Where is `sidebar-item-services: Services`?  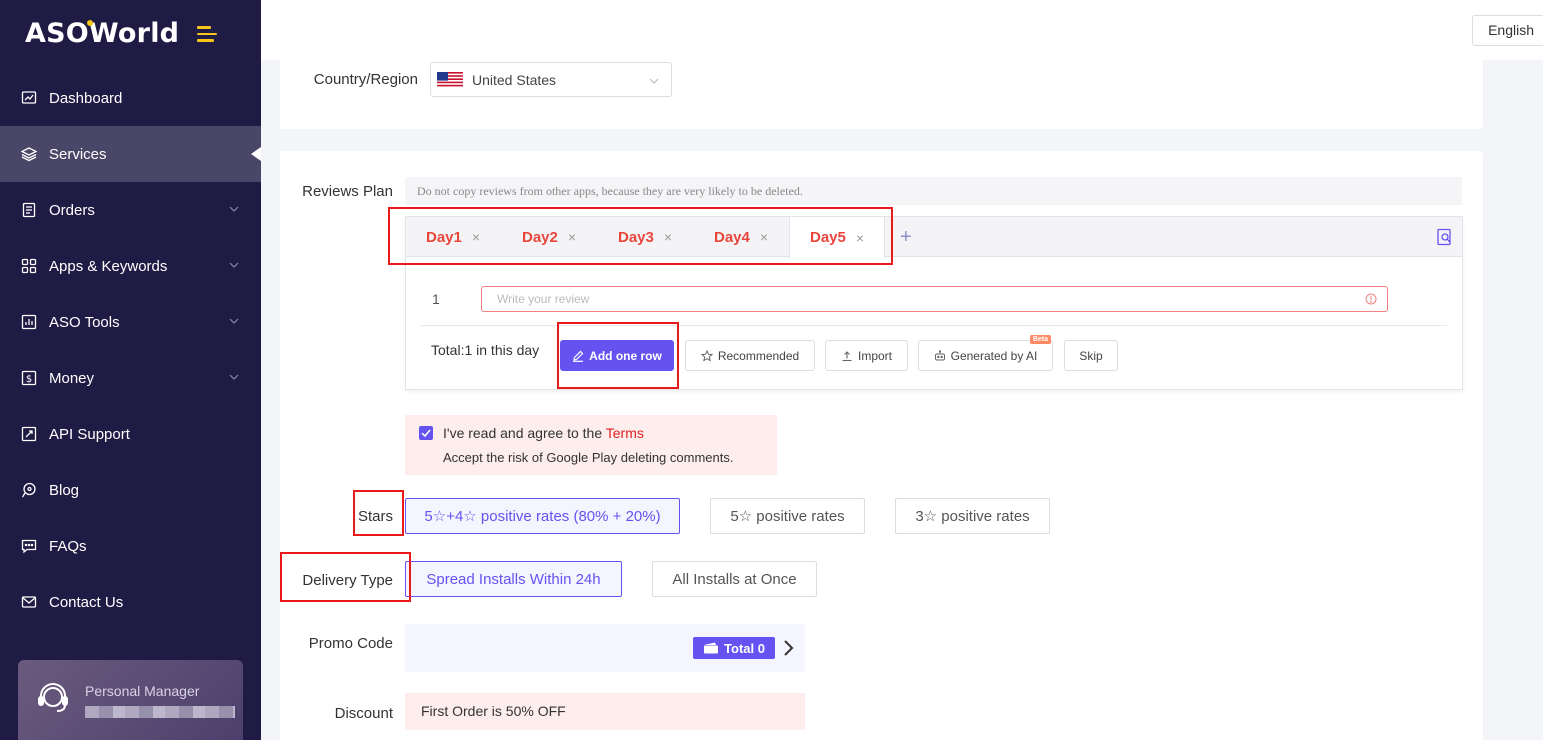 sidebar-item-services: Services is located at coordinates (130, 154).